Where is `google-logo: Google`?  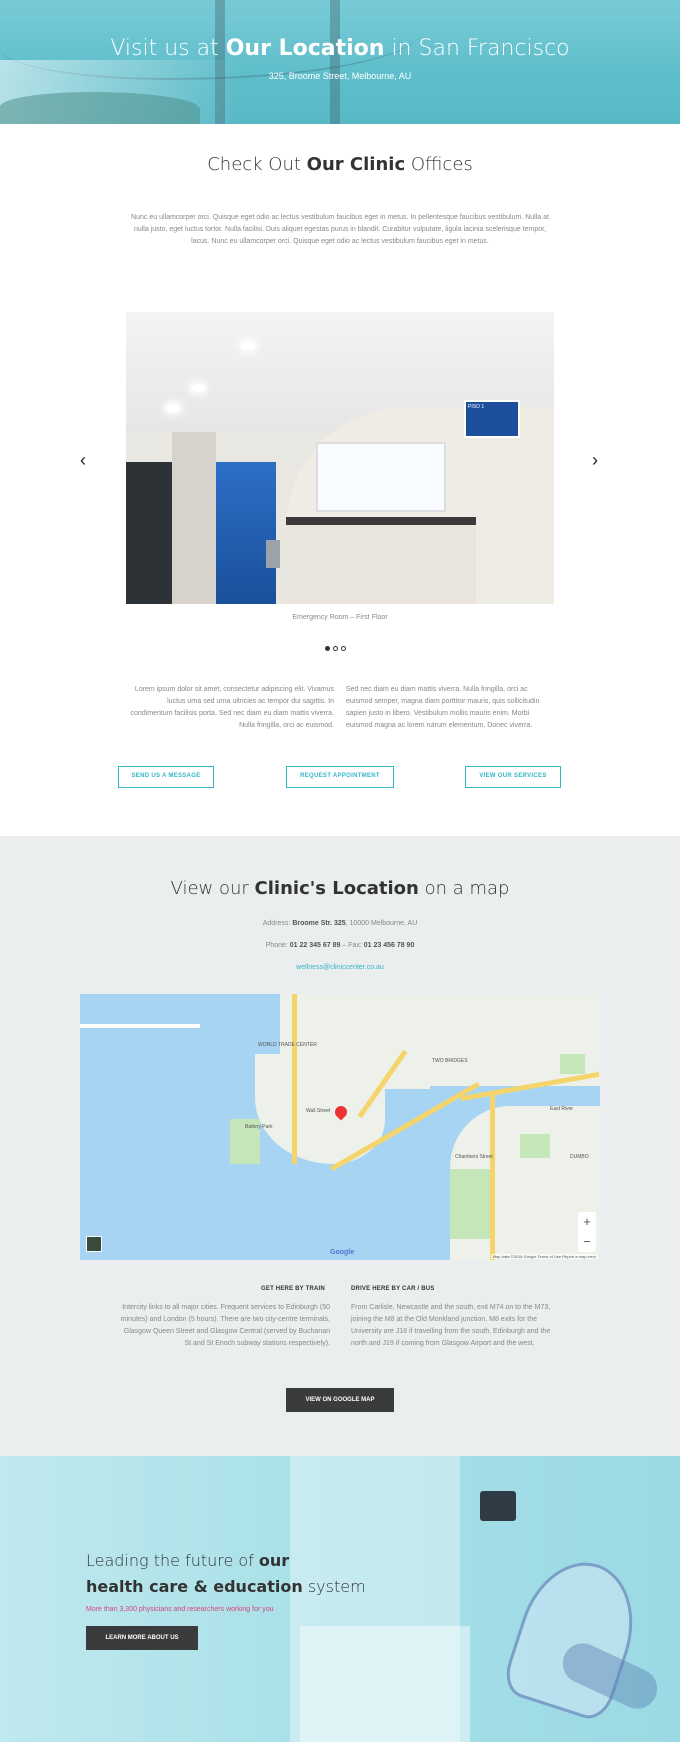 google-logo: Google is located at coordinates (342, 1252).